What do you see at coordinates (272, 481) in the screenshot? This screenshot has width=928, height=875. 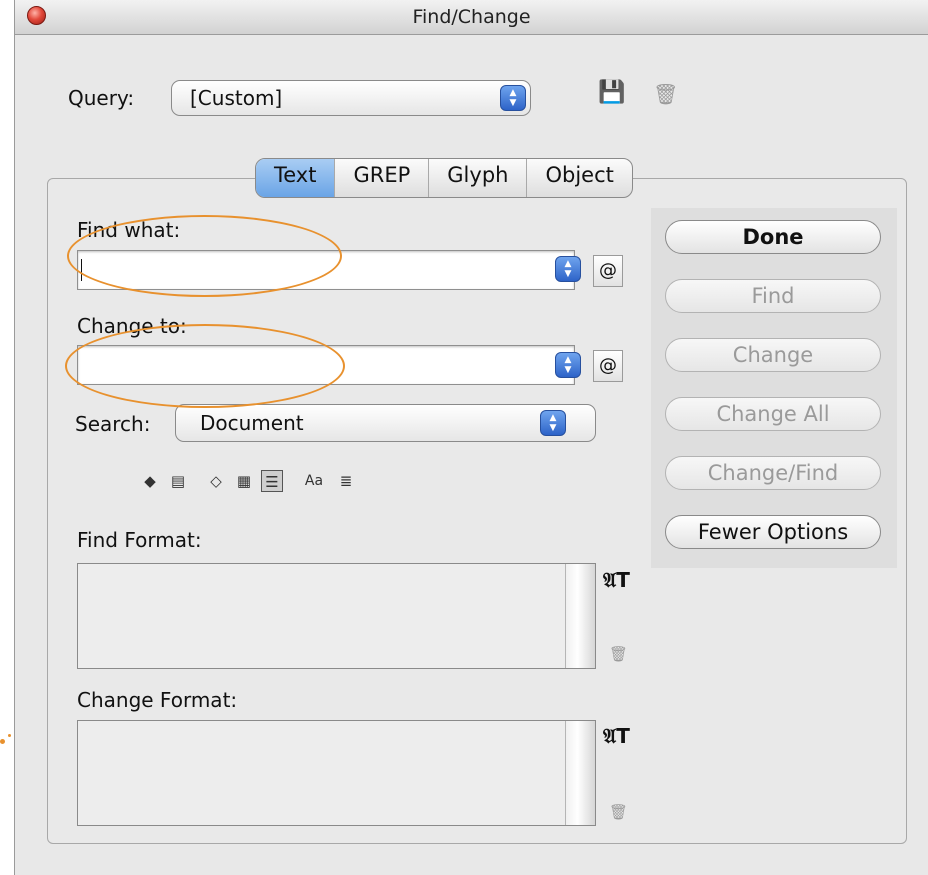 I see `include-footnotes-icon: ☰` at bounding box center [272, 481].